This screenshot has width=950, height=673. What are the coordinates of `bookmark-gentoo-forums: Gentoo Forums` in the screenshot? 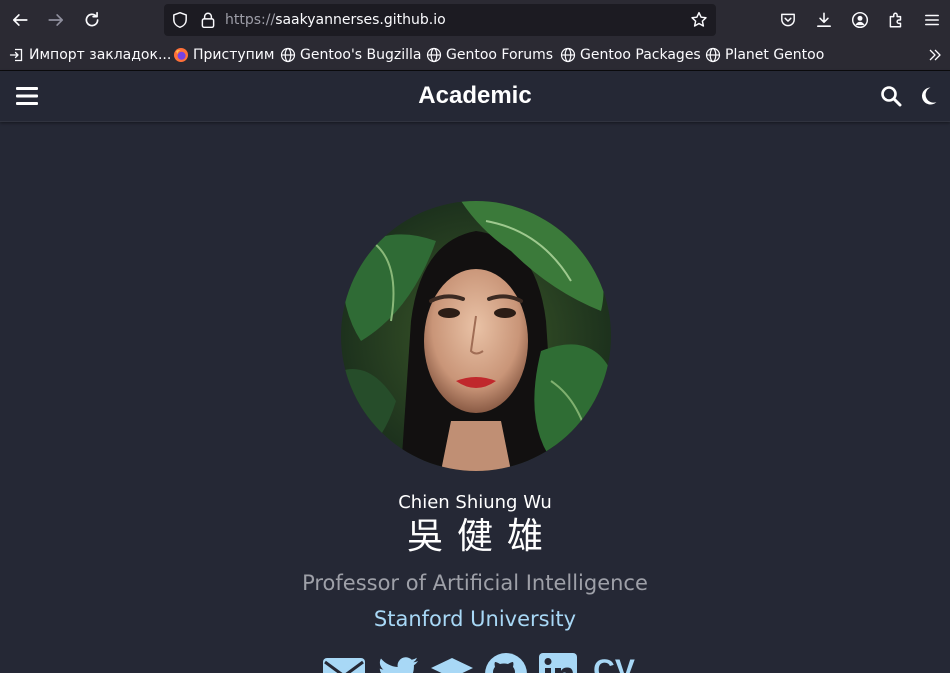 It's located at (489, 55).